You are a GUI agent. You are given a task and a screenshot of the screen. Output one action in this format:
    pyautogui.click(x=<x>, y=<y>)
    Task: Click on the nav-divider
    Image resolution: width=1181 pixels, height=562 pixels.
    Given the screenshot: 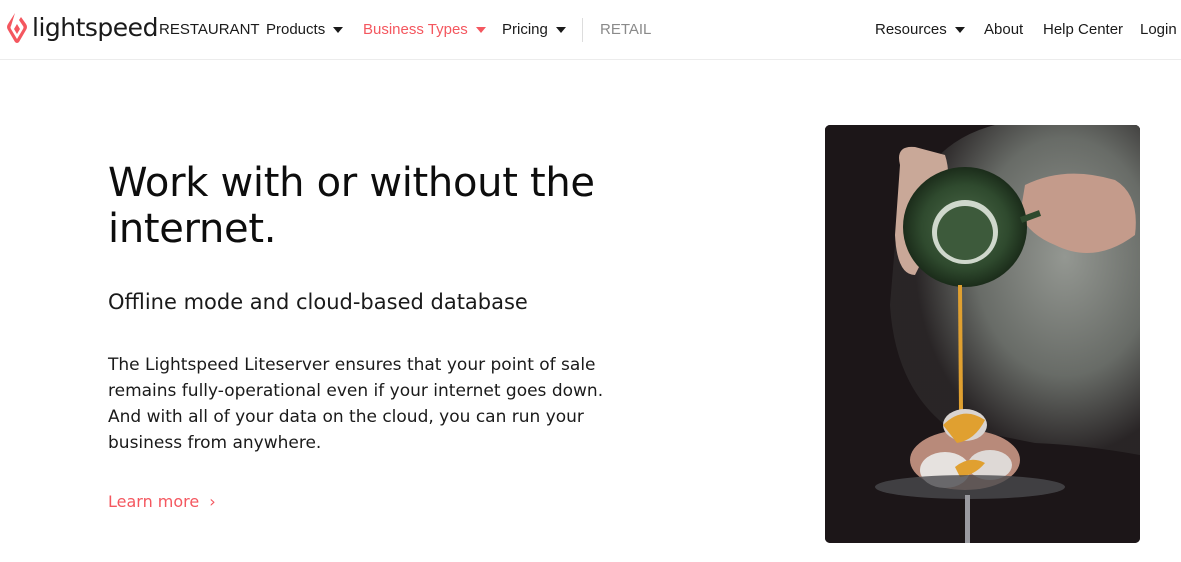 What is the action you would take?
    pyautogui.click(x=582, y=30)
    